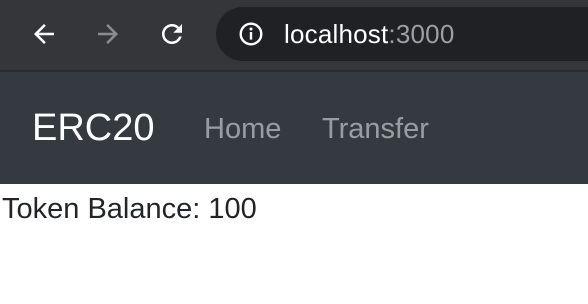  Describe the element at coordinates (375, 129) in the screenshot. I see `nav-link-transfer: Transfer` at that location.